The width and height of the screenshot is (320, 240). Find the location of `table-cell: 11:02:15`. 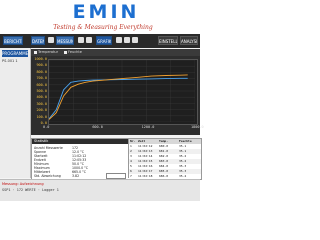

table-cell: 11:02:15 is located at coordinates (145, 161).